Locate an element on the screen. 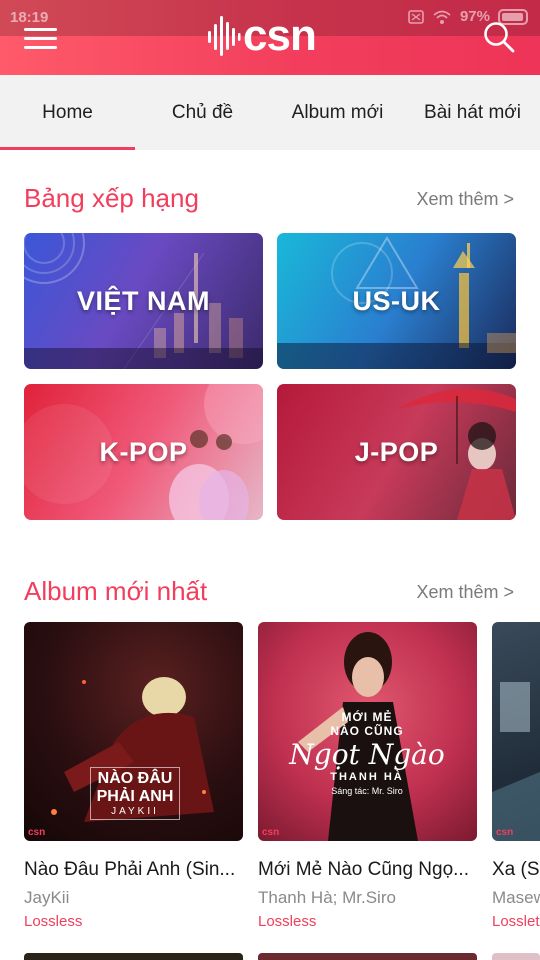  menu-icon is located at coordinates (41, 39).